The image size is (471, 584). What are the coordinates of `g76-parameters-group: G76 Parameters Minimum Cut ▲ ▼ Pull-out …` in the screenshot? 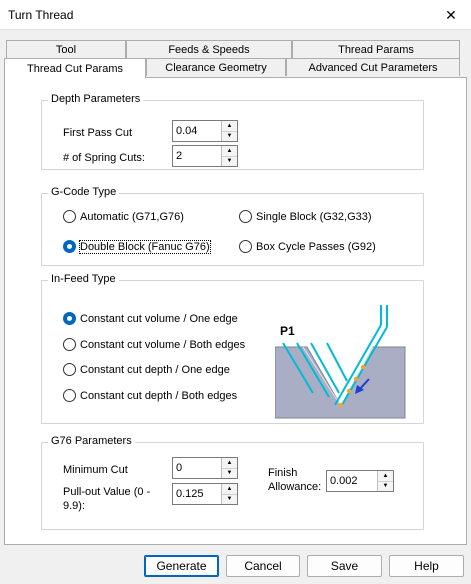 It's located at (232, 482).